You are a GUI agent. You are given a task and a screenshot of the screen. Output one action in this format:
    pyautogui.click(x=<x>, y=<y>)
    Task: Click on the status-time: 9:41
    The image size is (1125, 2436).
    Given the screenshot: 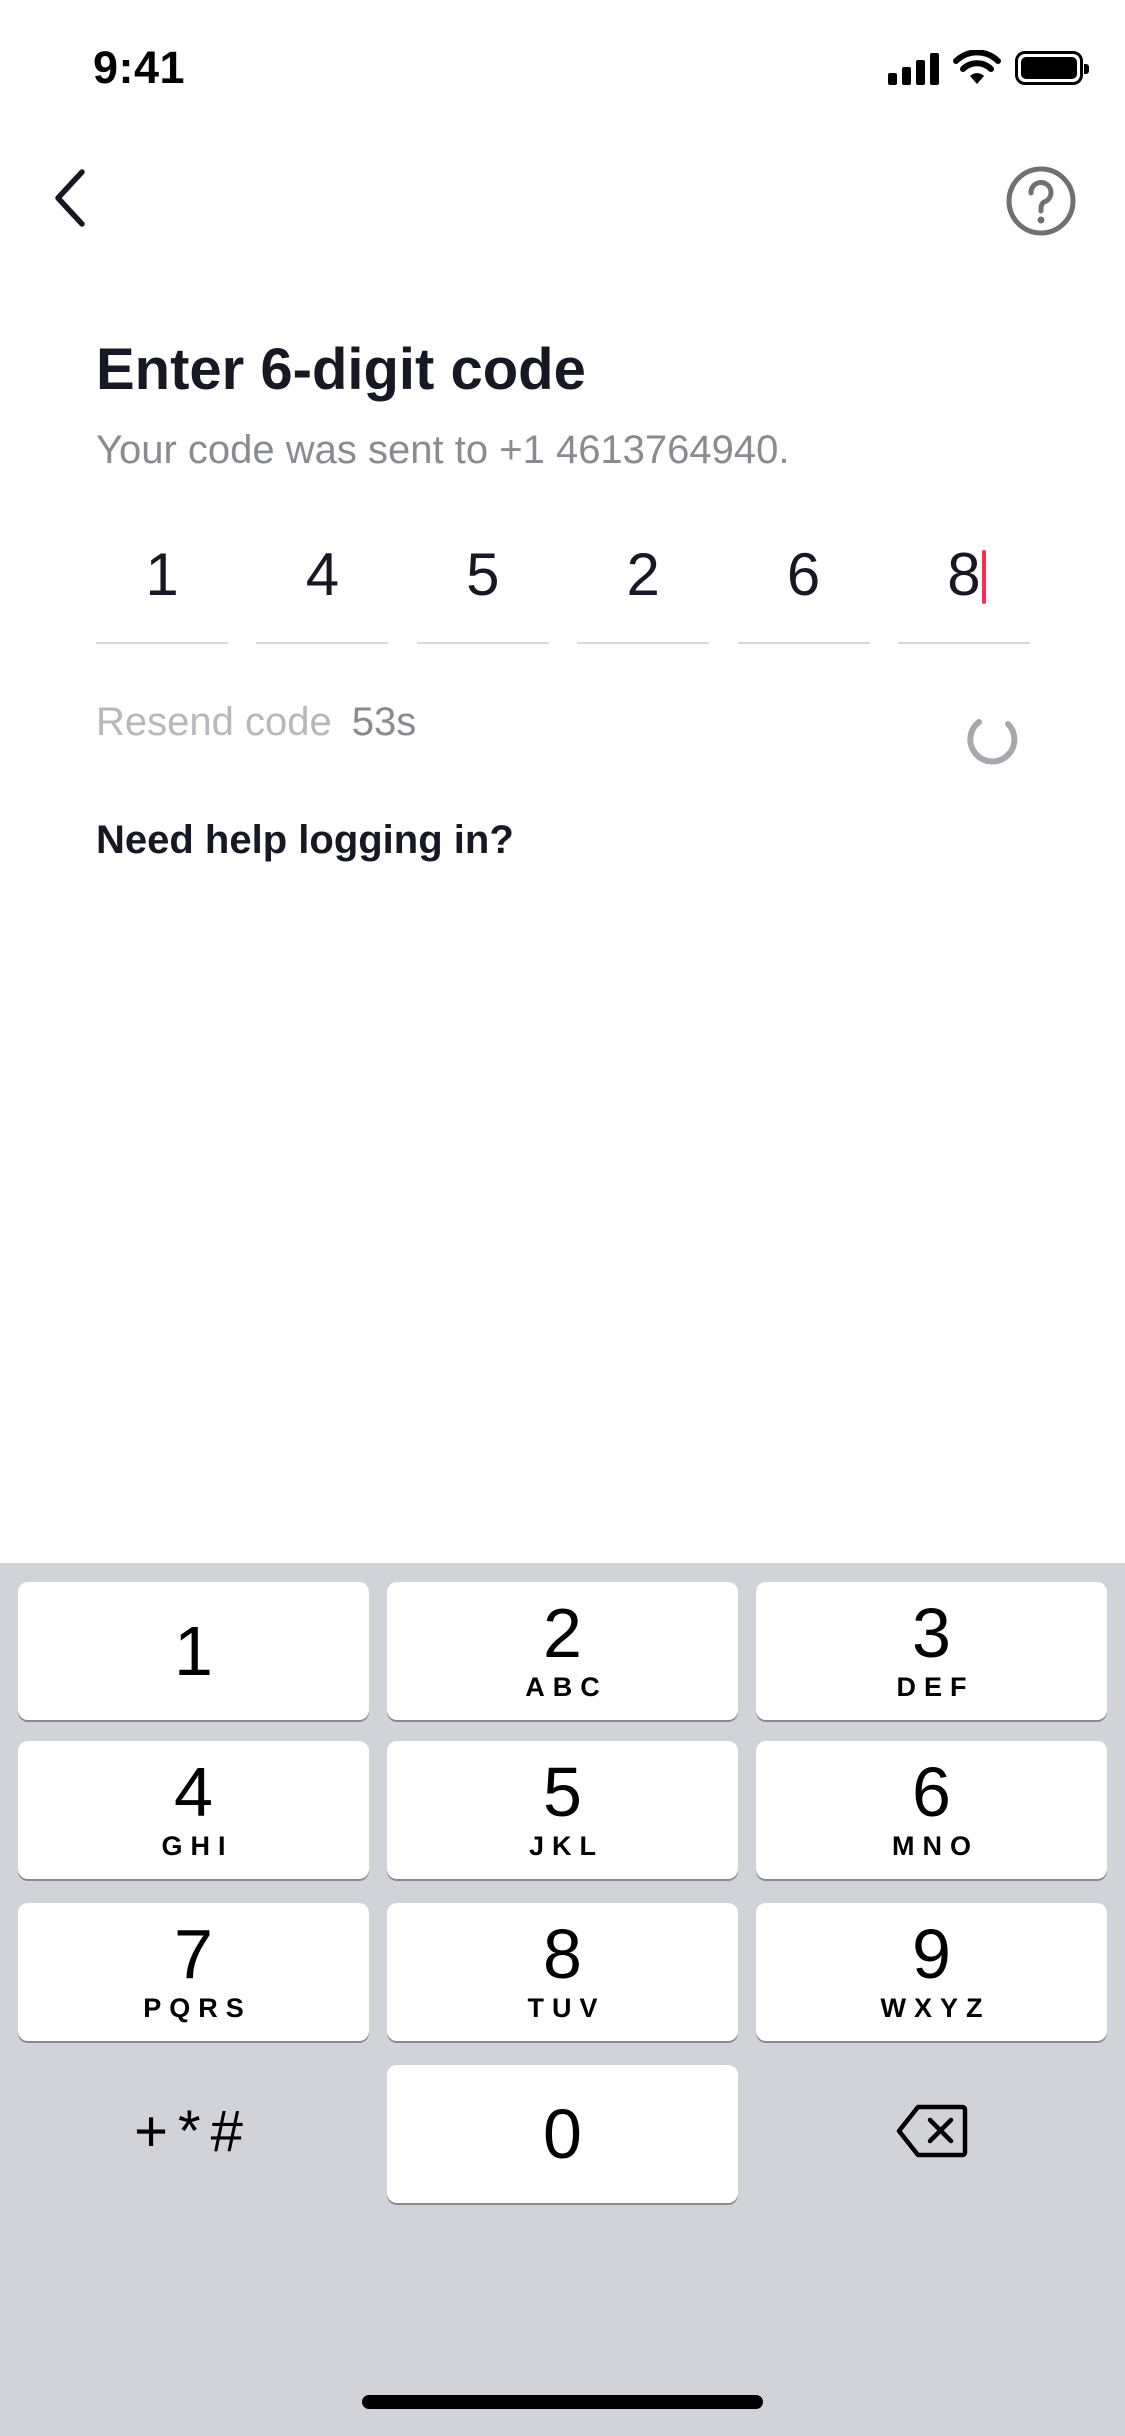 What is the action you would take?
    pyautogui.click(x=139, y=67)
    